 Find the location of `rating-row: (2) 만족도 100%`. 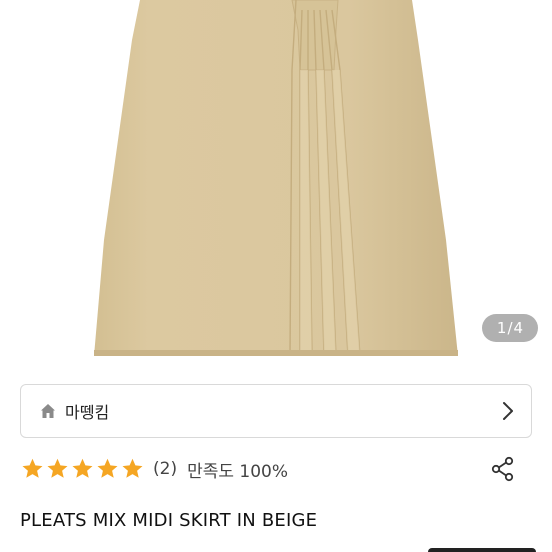

rating-row: (2) 만족도 100% is located at coordinates (276, 469).